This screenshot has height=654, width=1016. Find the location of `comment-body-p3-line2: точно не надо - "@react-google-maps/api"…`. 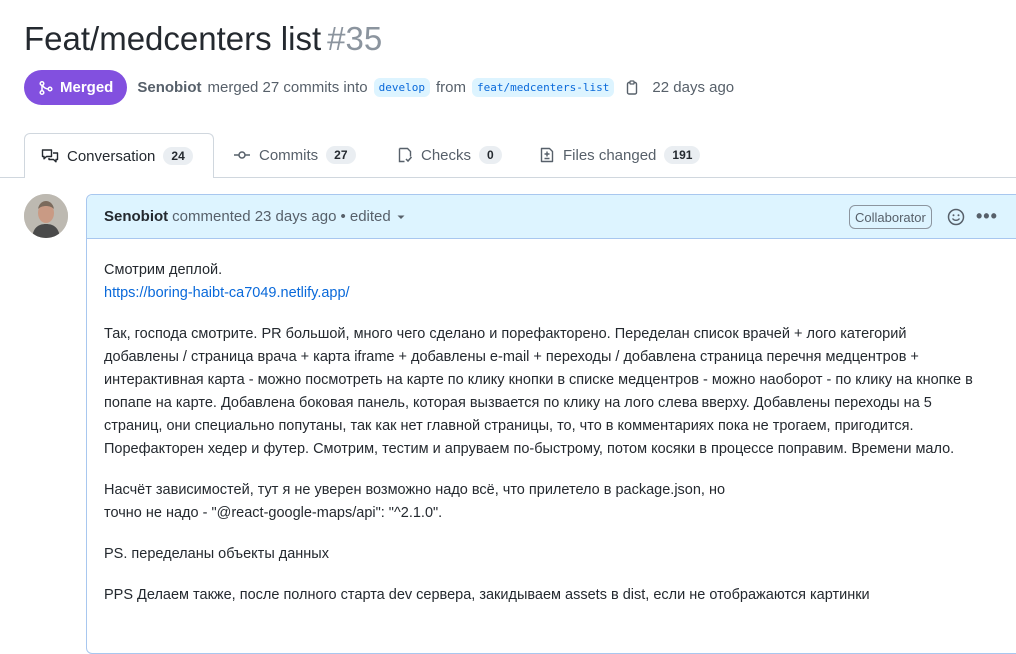

comment-body-p3-line2: точно не надо - "@react-google-maps/api"… is located at coordinates (273, 513).